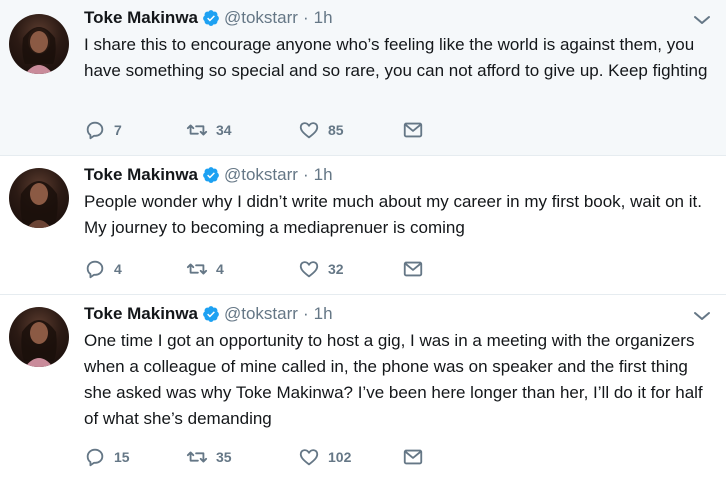  Describe the element at coordinates (242, 457) in the screenshot. I see `retweet-button: 35` at that location.